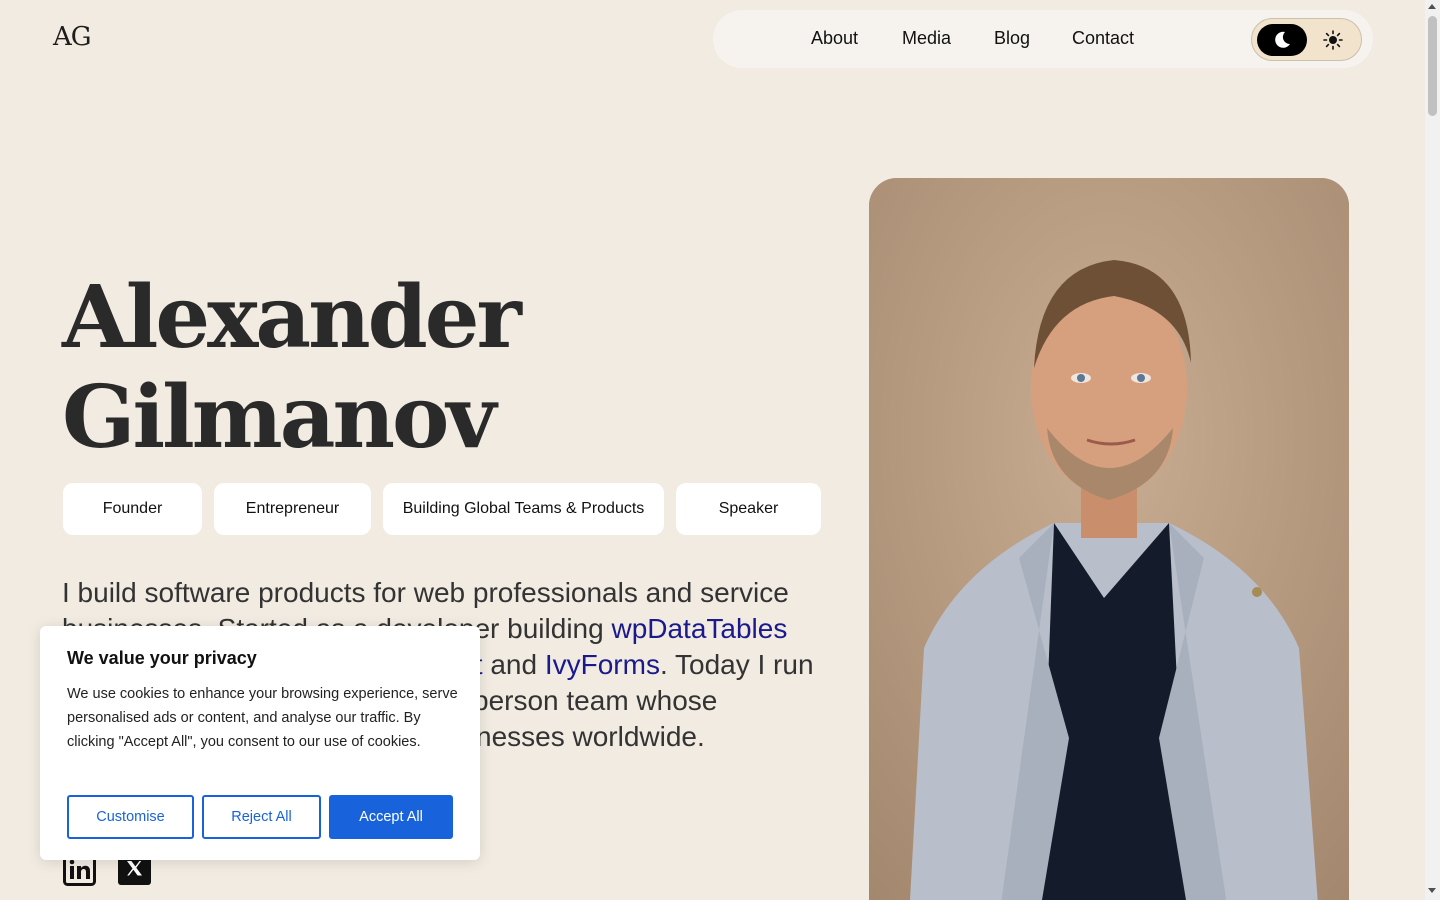 The height and width of the screenshot is (900, 1440). Describe the element at coordinates (736, 664) in the screenshot. I see `intro-text: . Today I run` at that location.